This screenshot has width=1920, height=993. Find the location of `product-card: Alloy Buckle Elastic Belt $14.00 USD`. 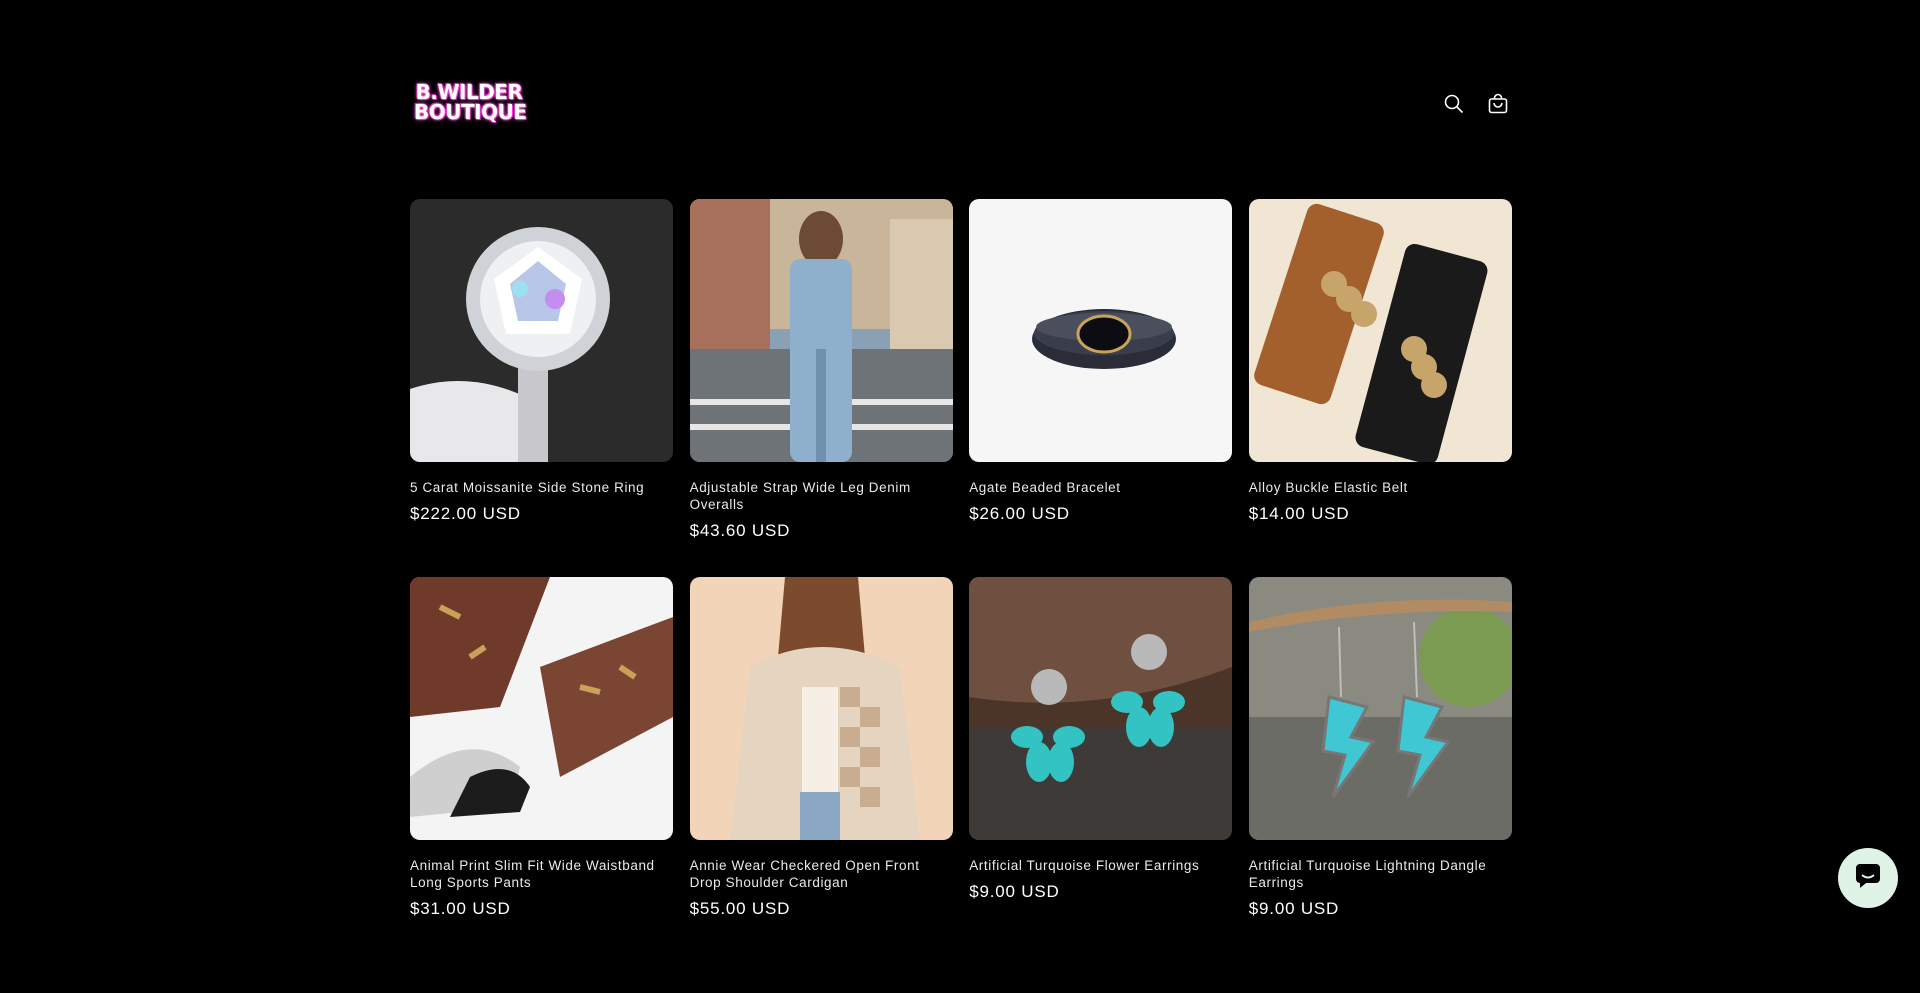

product-card: Alloy Buckle Elastic Belt $14.00 USD is located at coordinates (1380, 388).